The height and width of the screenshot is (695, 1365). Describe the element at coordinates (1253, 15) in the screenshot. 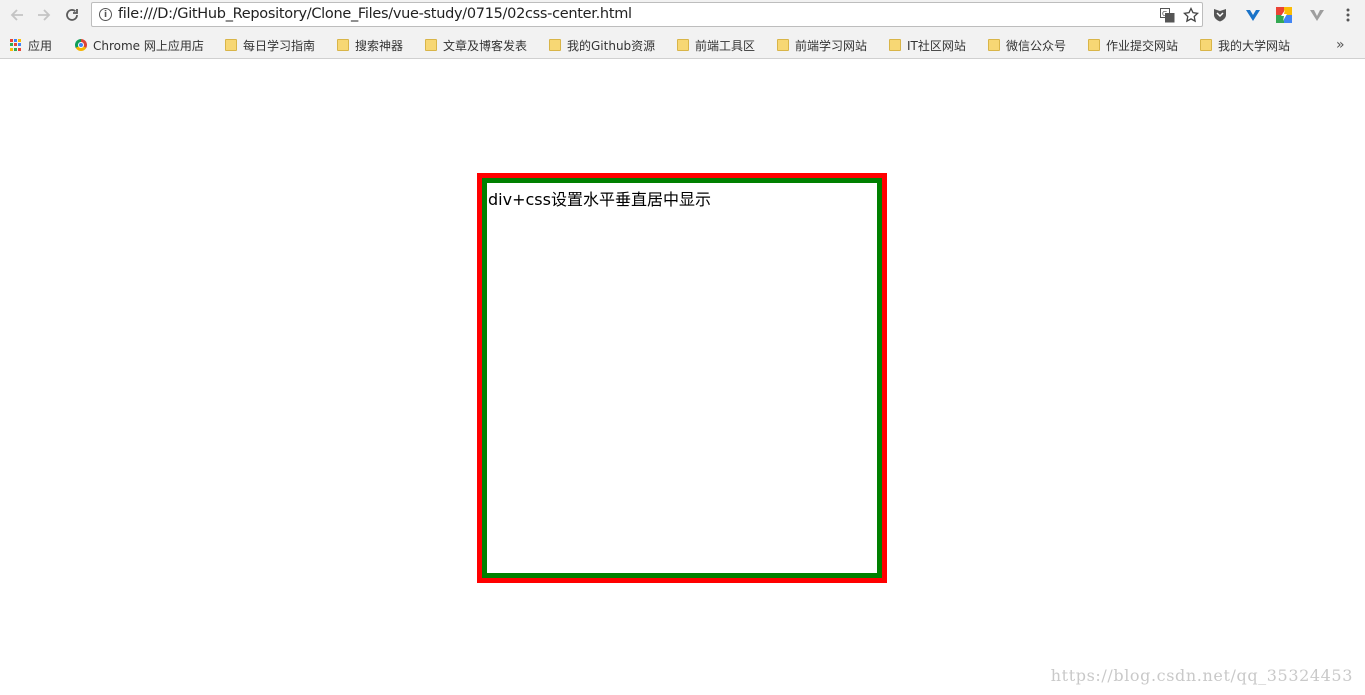

I see `extension-vue-icon` at that location.